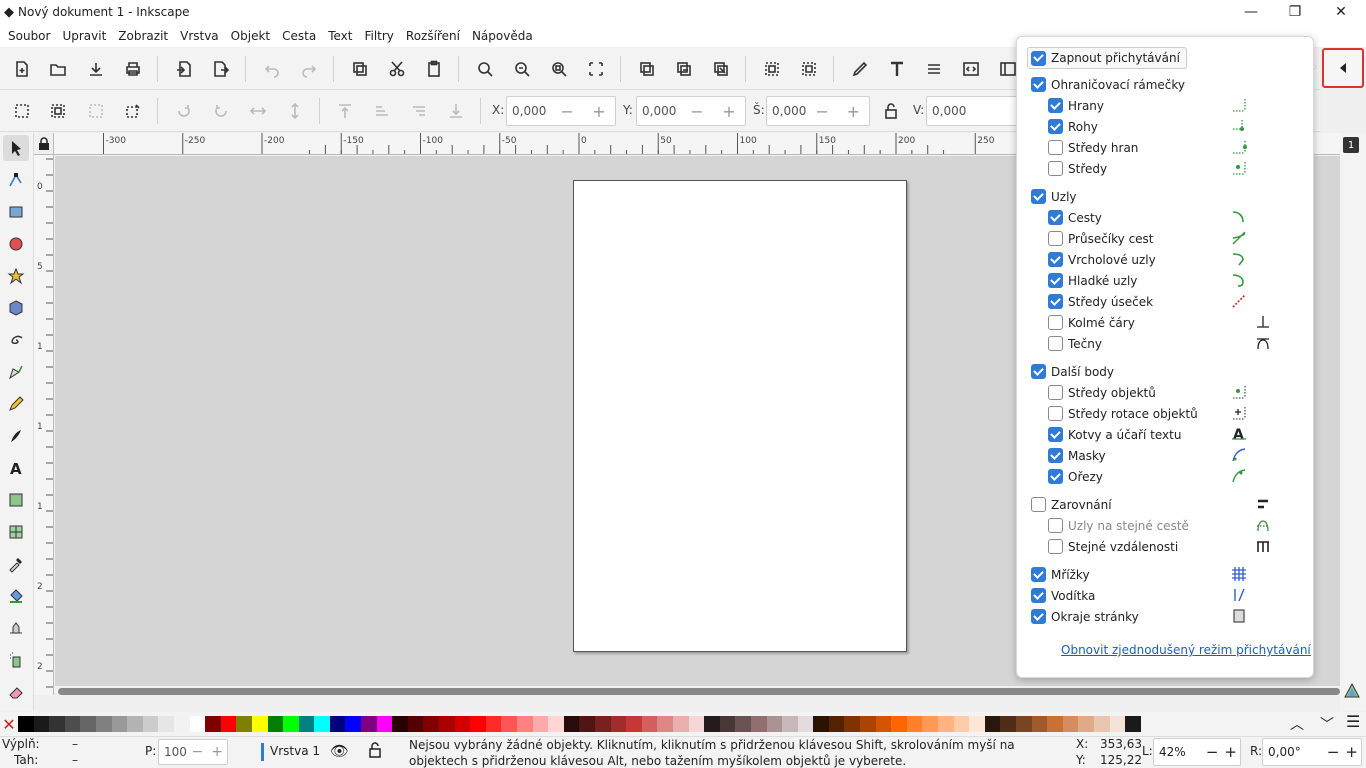 The width and height of the screenshot is (1366, 768). Describe the element at coordinates (1312, 752) in the screenshot. I see `rotation-field: 0,00° − +` at that location.